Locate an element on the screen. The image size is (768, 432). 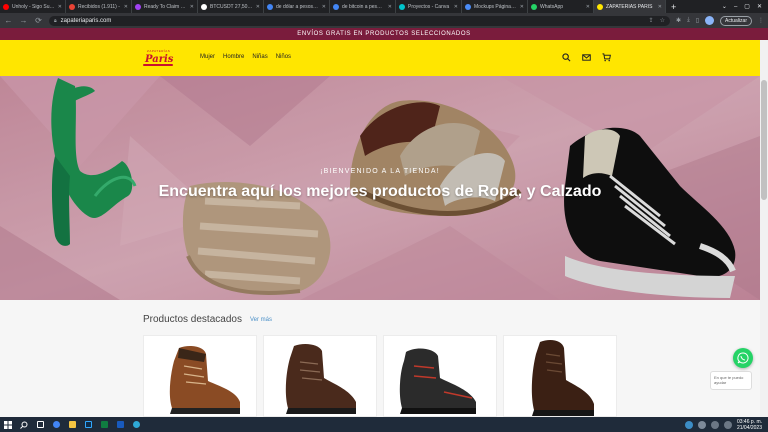
browser-tab: de dólar a pesos arg ✕ is located at coordinates (297, 6).